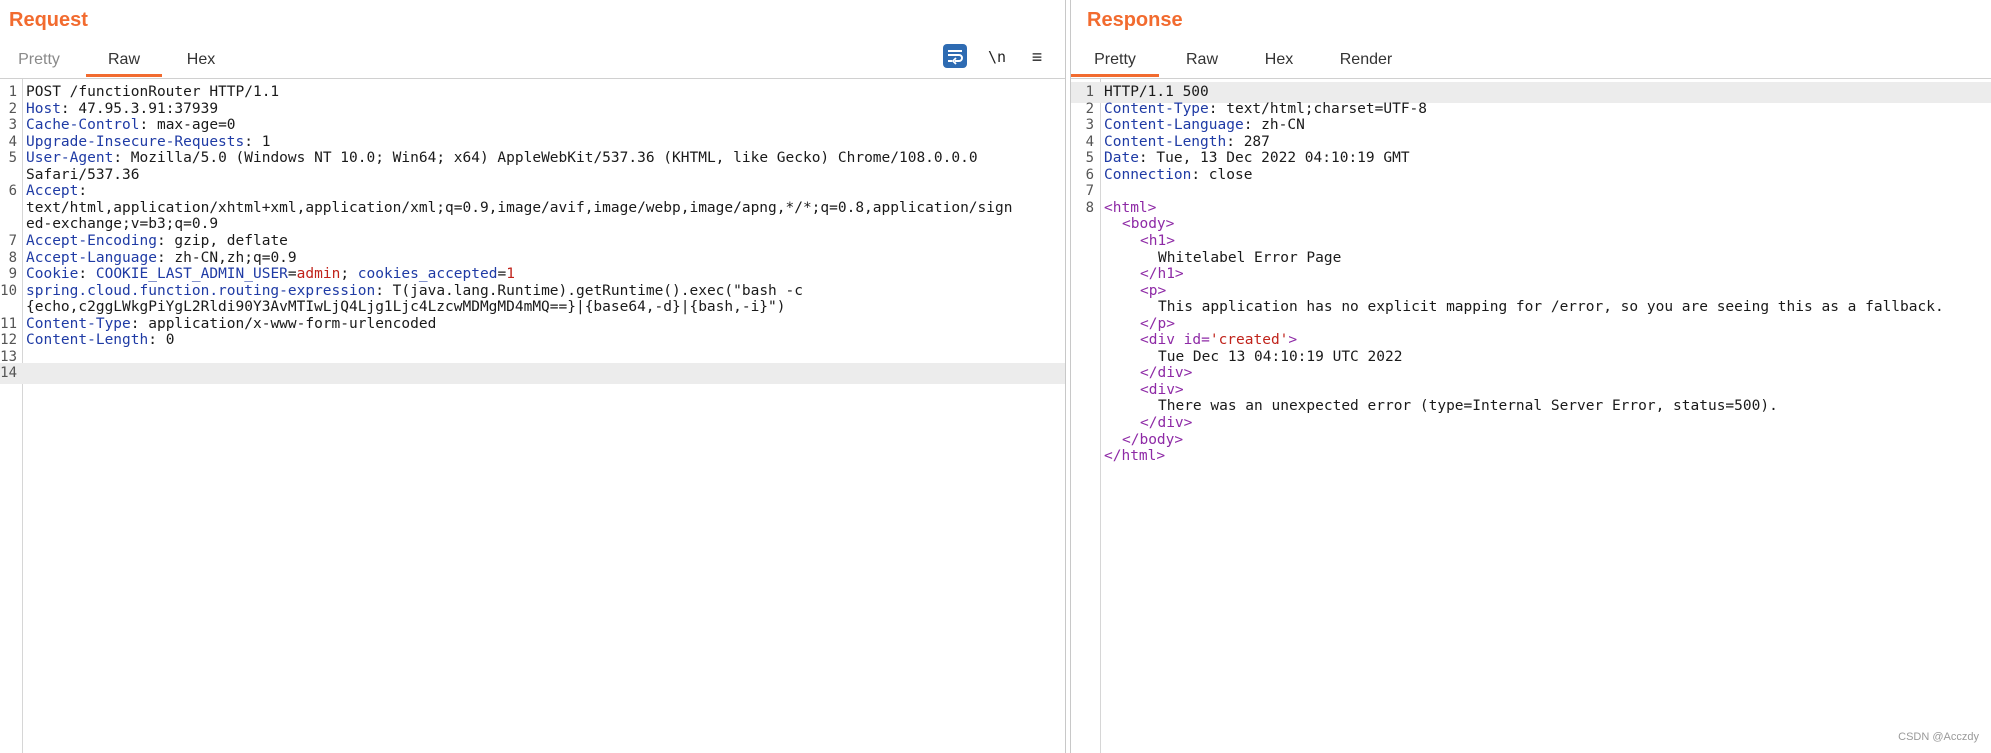 The height and width of the screenshot is (753, 1991). I want to click on code-text: </html>, so click(1543, 456).